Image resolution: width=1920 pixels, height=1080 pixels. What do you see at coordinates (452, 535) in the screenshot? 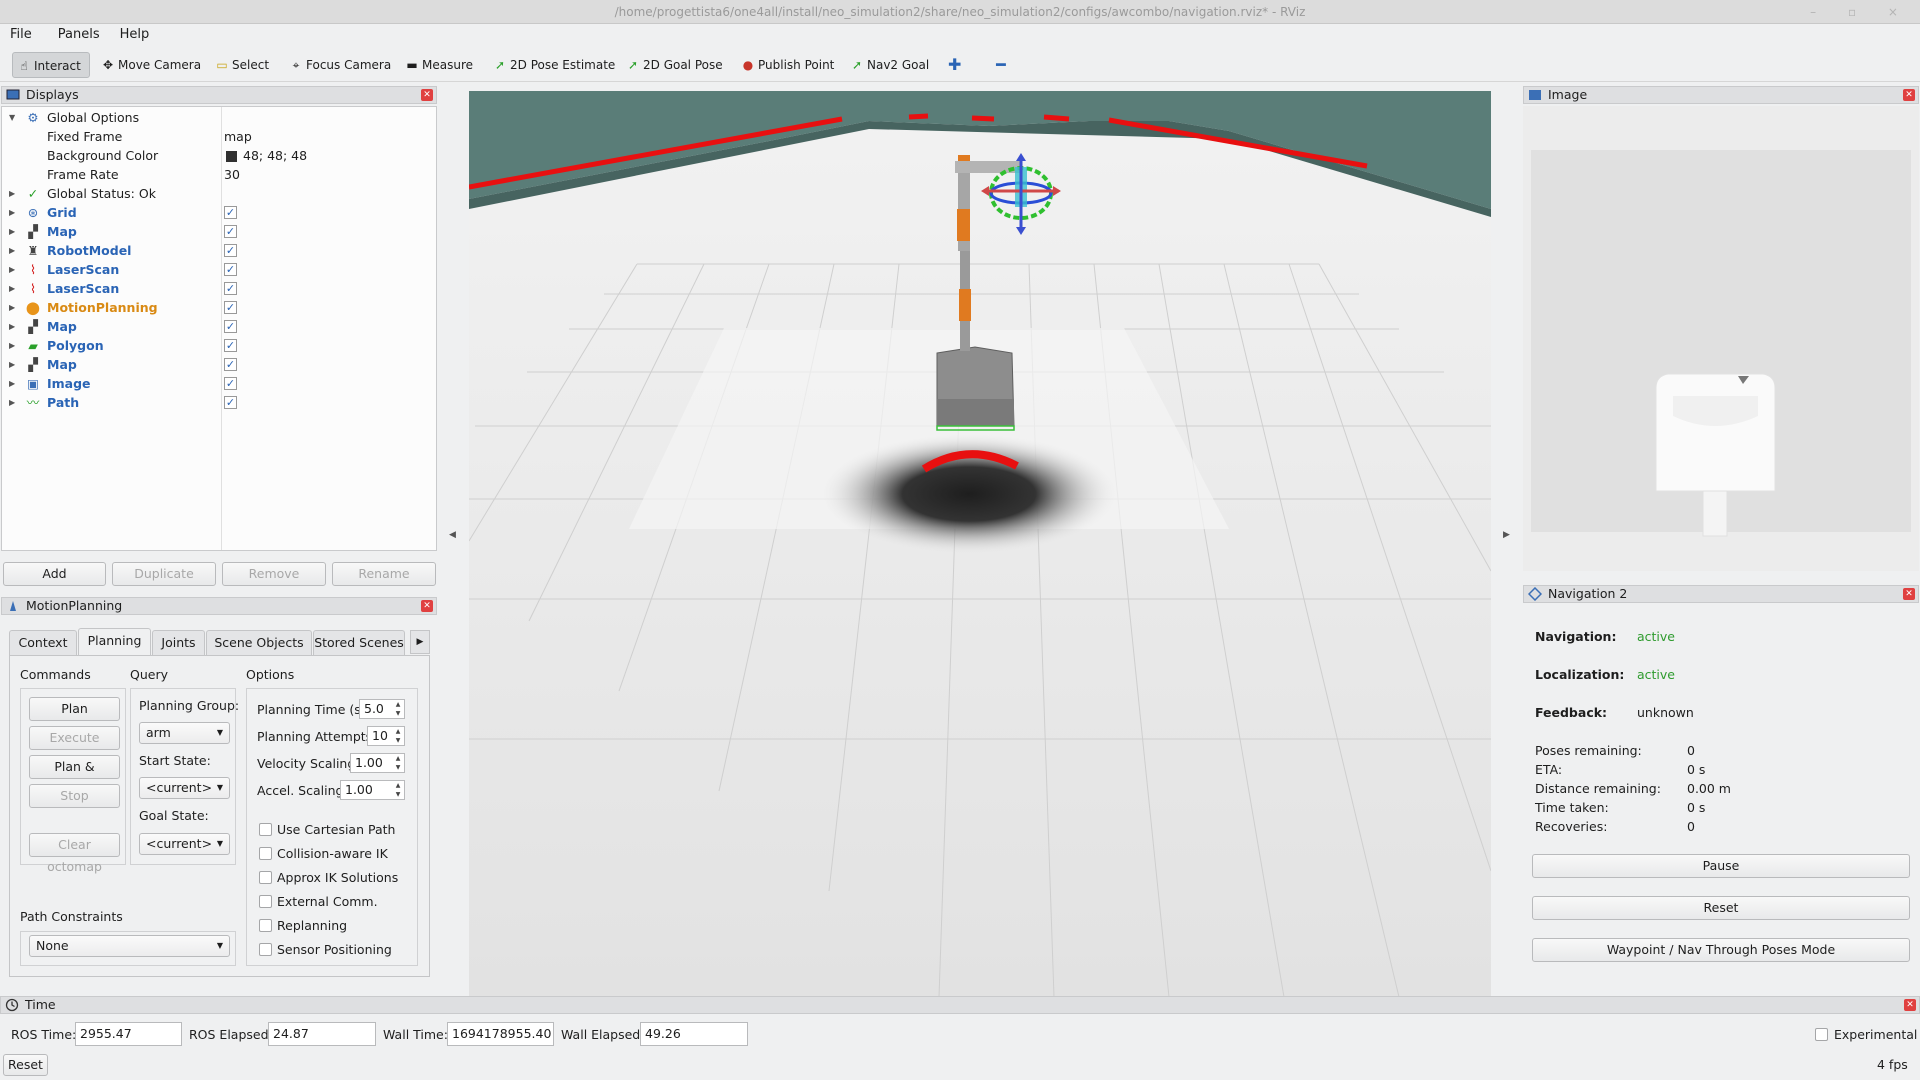
I see `collapse-left-icon: ◀` at bounding box center [452, 535].